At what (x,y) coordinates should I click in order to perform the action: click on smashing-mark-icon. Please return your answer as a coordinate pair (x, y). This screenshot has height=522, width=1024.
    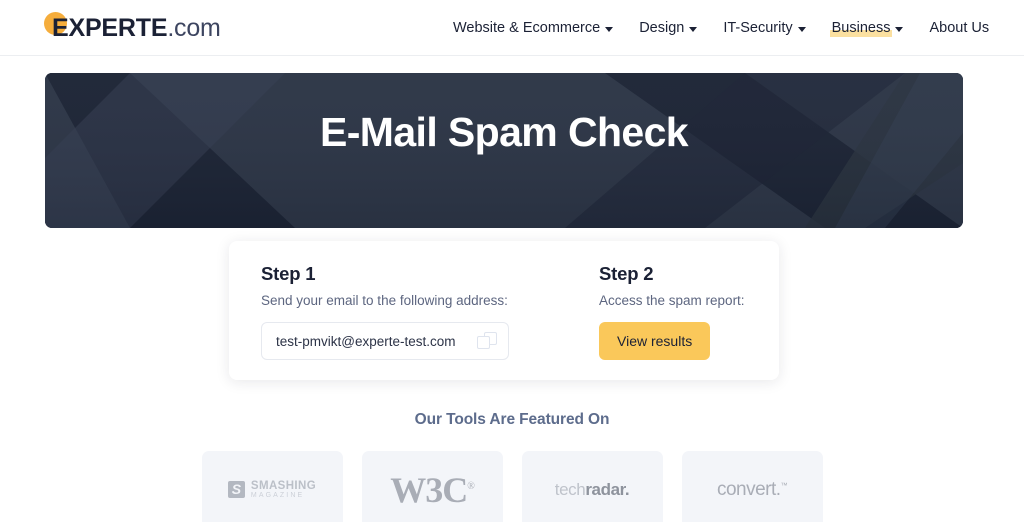
    Looking at the image, I should click on (236, 489).